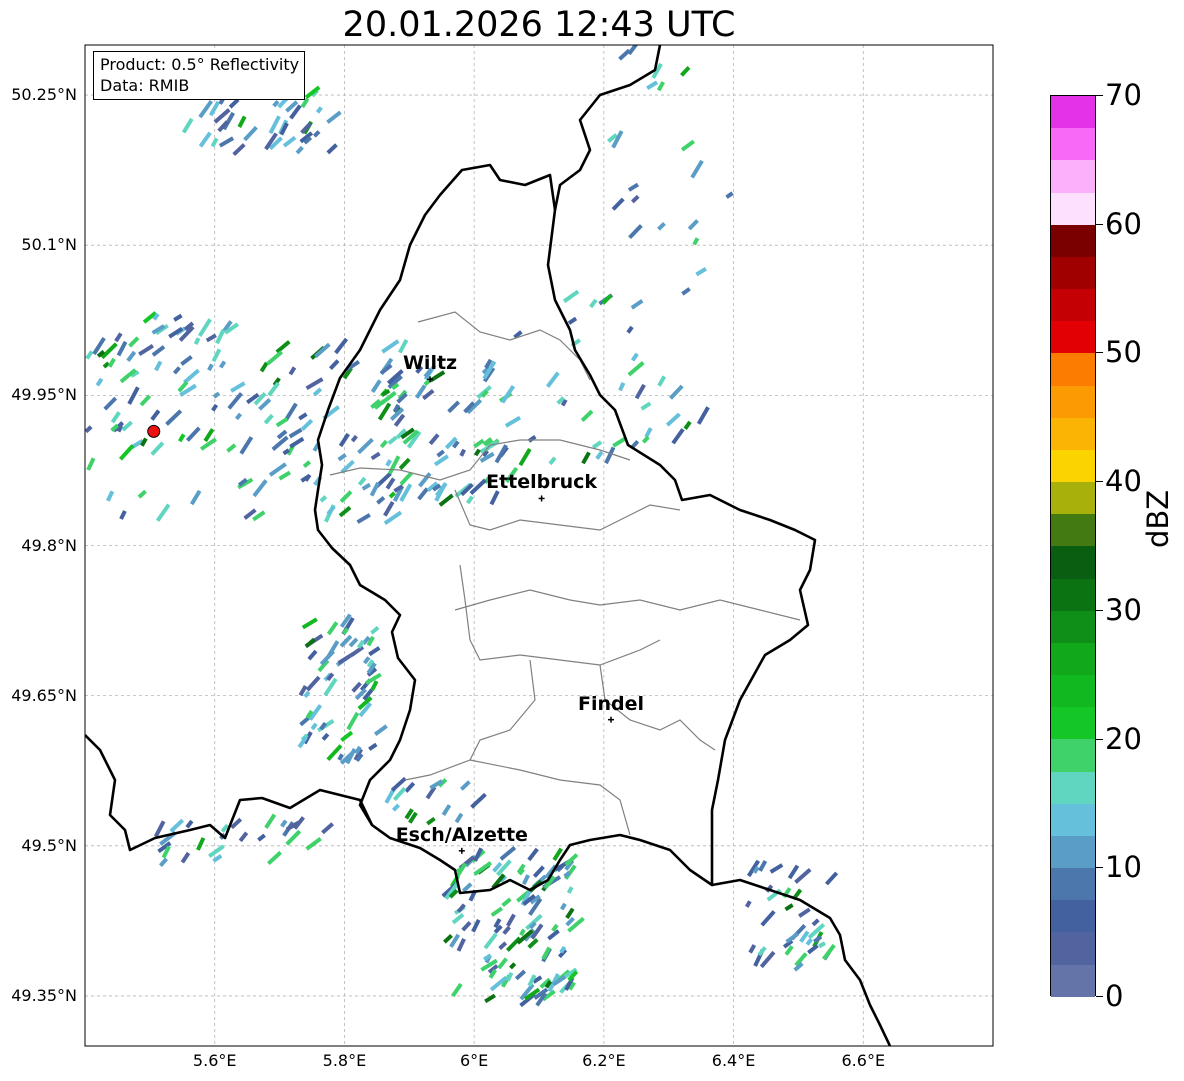 The width and height of the screenshot is (1184, 1081). I want to click on lat-tick-label: 50.1°N, so click(49, 245).